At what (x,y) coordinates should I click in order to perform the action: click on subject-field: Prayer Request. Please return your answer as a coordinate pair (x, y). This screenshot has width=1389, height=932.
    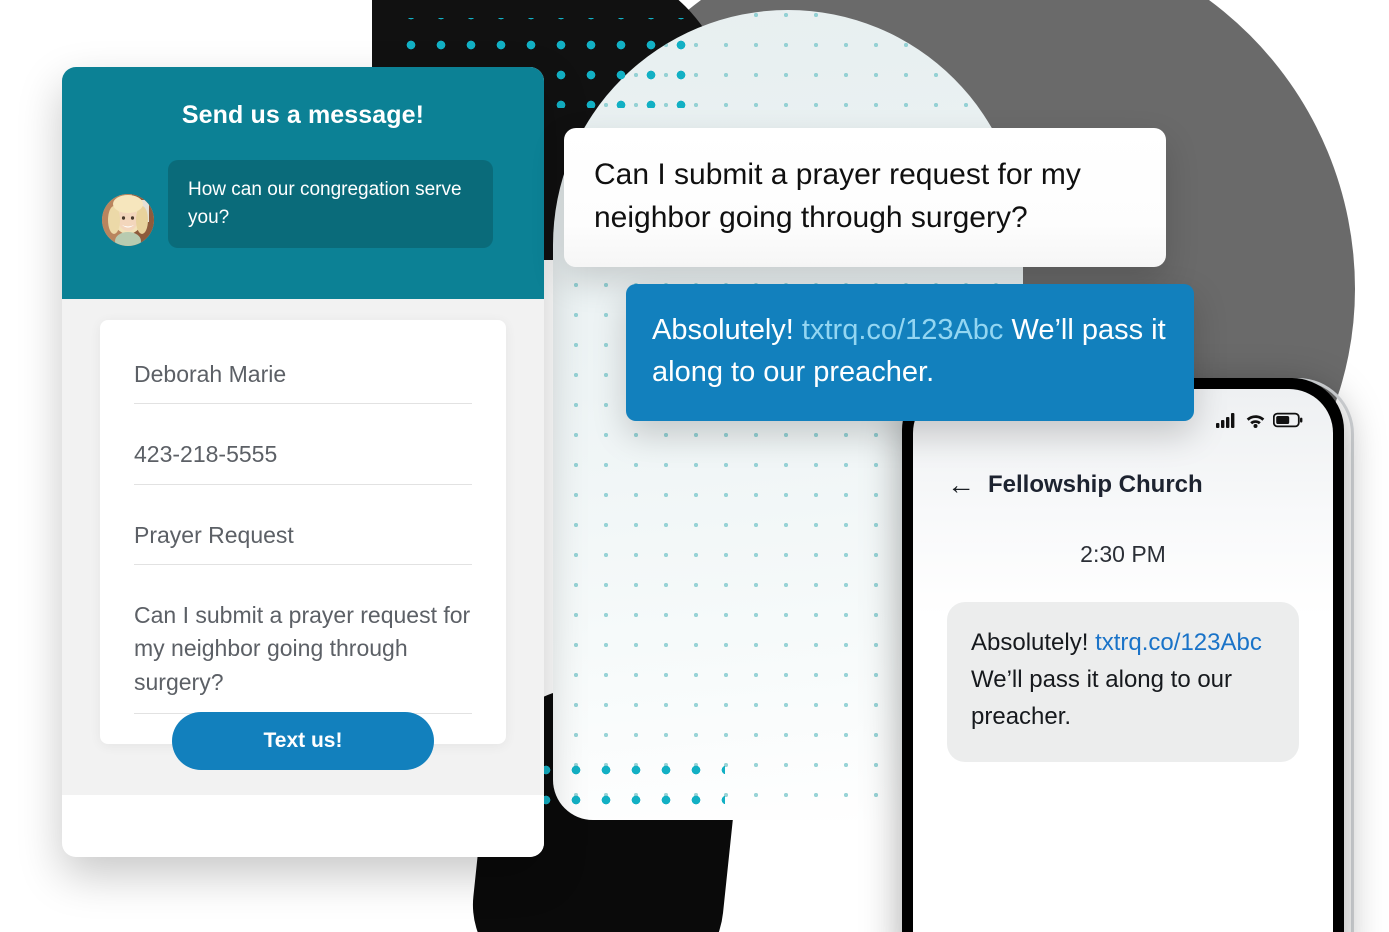
    Looking at the image, I should click on (303, 542).